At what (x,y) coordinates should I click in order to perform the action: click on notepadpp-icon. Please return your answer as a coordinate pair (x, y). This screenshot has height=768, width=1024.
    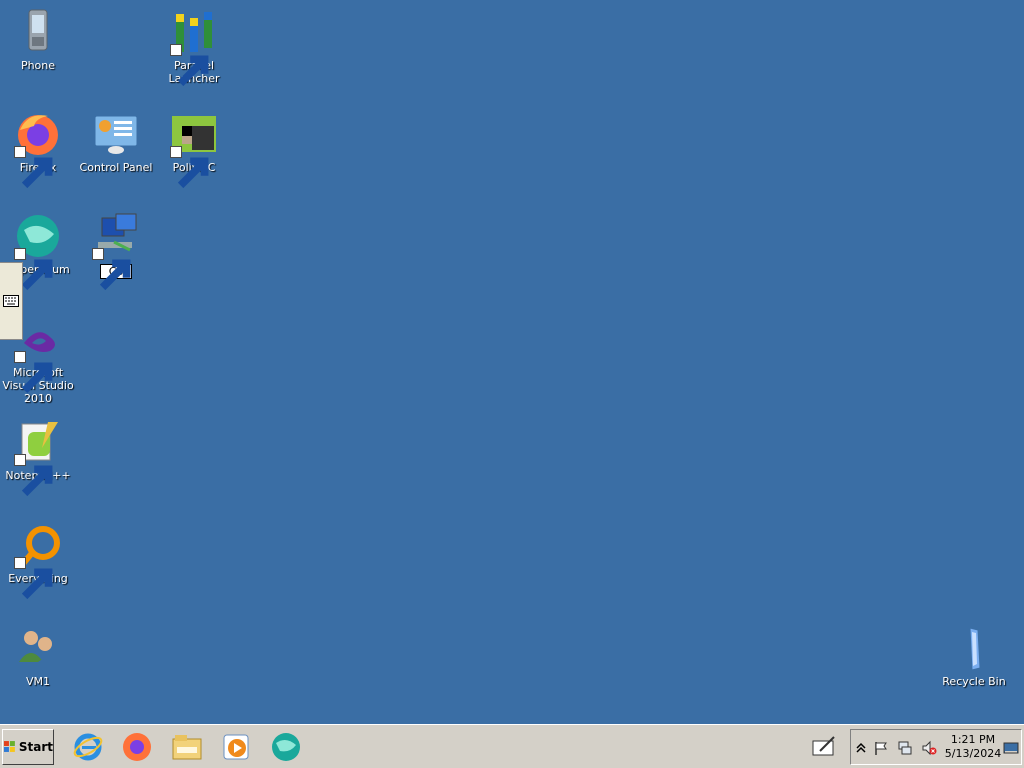
    Looking at the image, I should click on (38, 457).